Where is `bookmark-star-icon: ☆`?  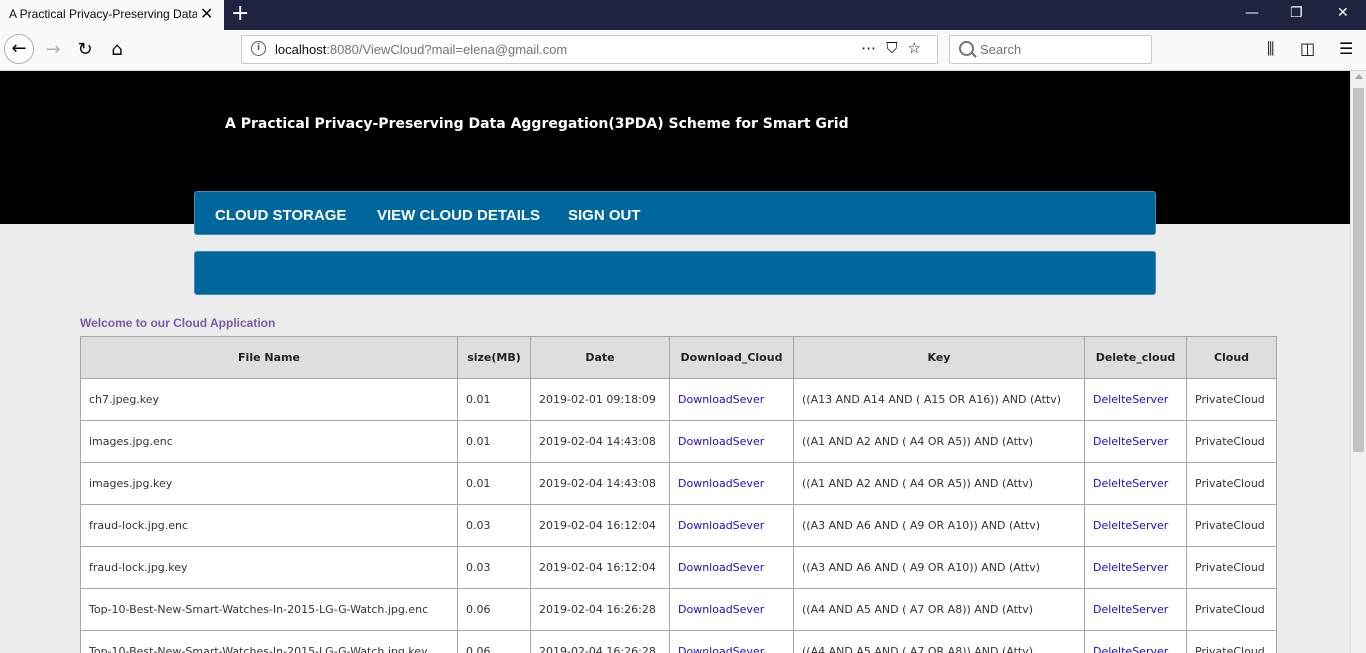
bookmark-star-icon: ☆ is located at coordinates (919, 48).